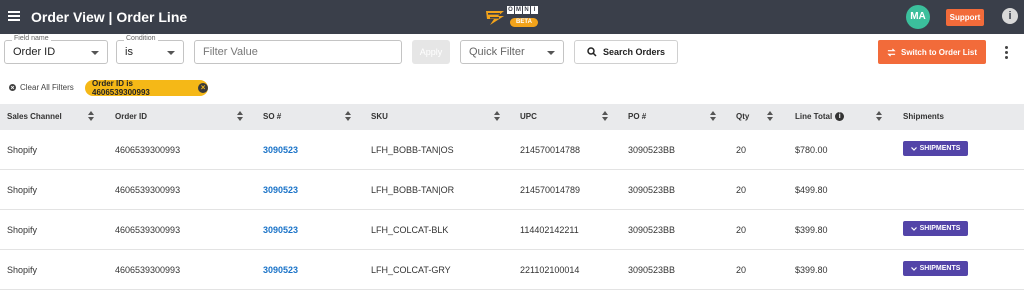  What do you see at coordinates (410, 230) in the screenshot?
I see `cell-sku: LFH_COLCAT-BLK` at bounding box center [410, 230].